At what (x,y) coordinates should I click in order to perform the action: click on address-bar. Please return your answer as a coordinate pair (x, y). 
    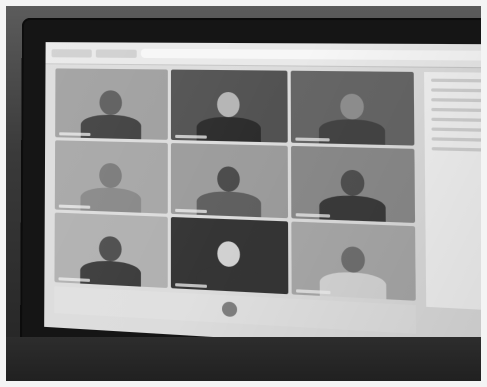
    Looking at the image, I should click on (313, 54).